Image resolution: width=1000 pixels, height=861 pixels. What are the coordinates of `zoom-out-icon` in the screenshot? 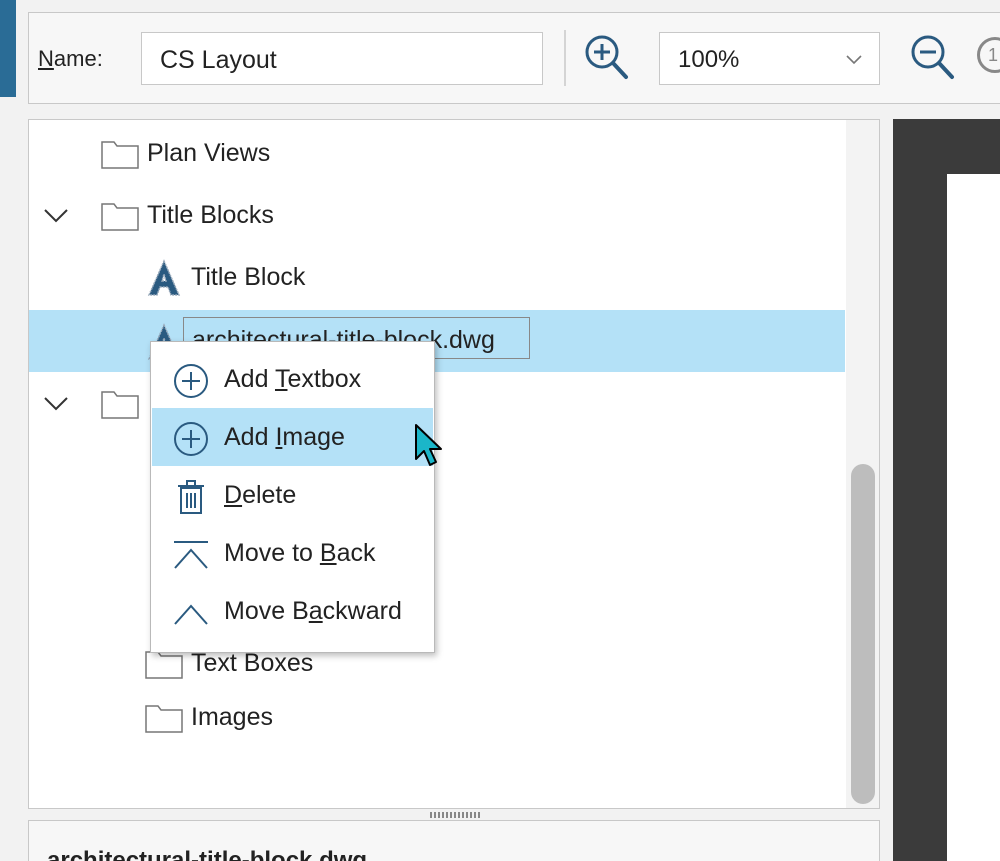 It's located at (933, 58).